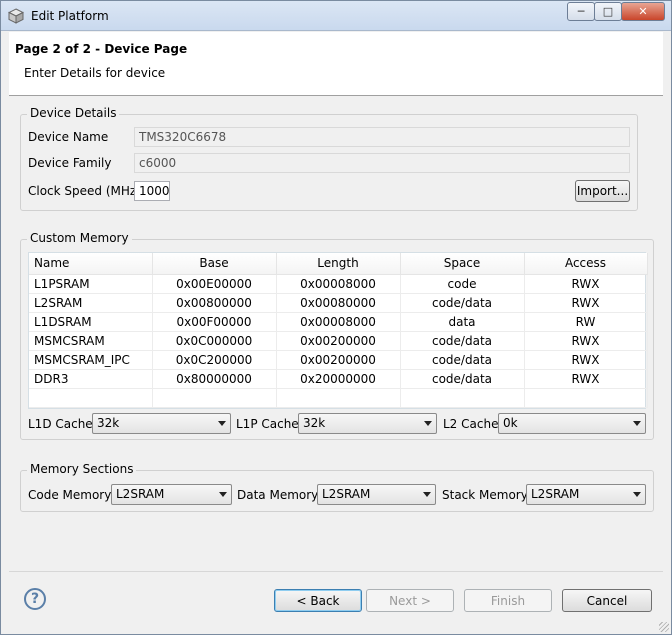 The image size is (672, 635). I want to click on clock-speed-input: 1000, so click(152, 191).